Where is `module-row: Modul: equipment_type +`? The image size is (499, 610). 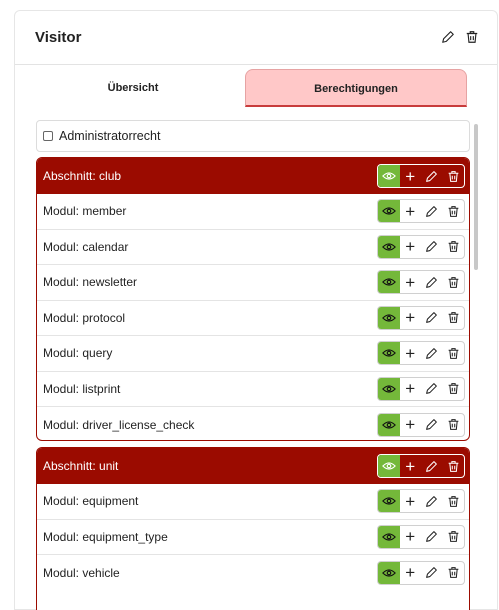
module-row: Modul: equipment_type + is located at coordinates (253, 537).